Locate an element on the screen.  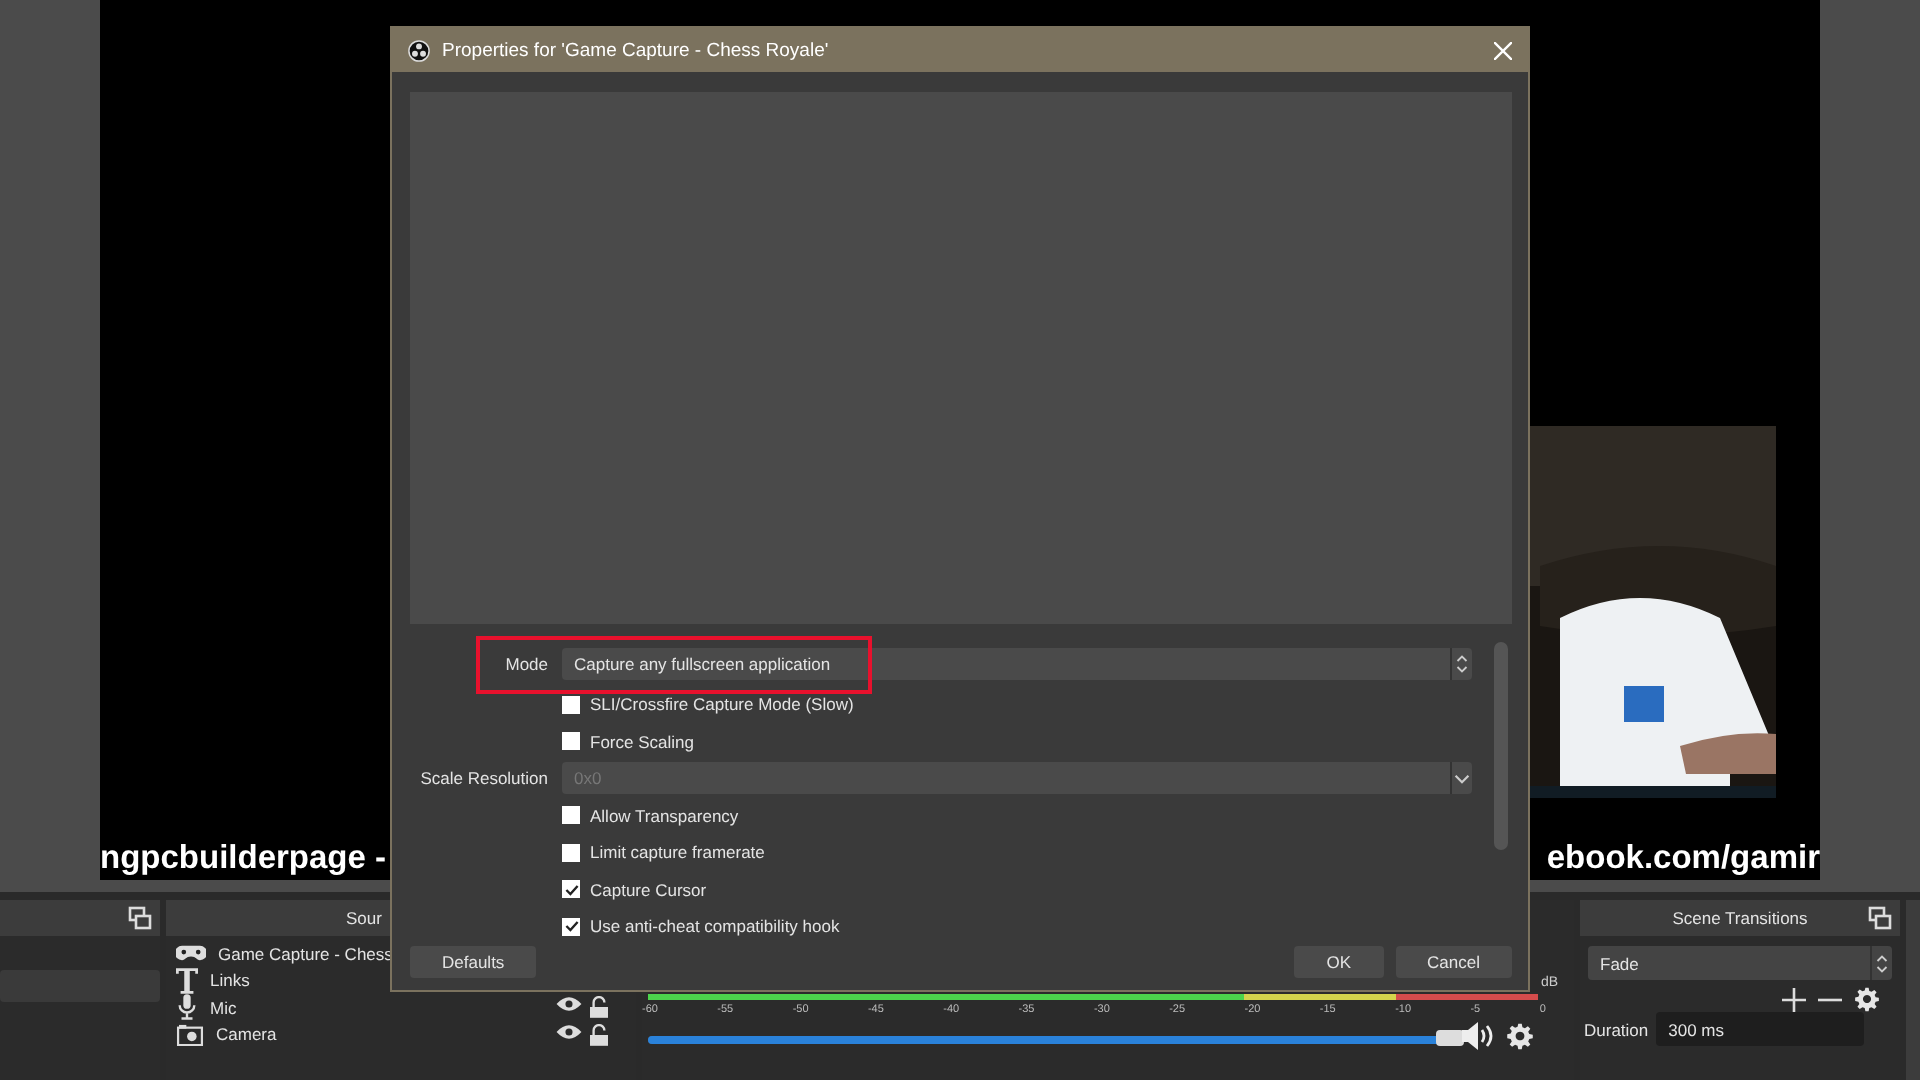
duration-label: Duration is located at coordinates (1616, 1029).